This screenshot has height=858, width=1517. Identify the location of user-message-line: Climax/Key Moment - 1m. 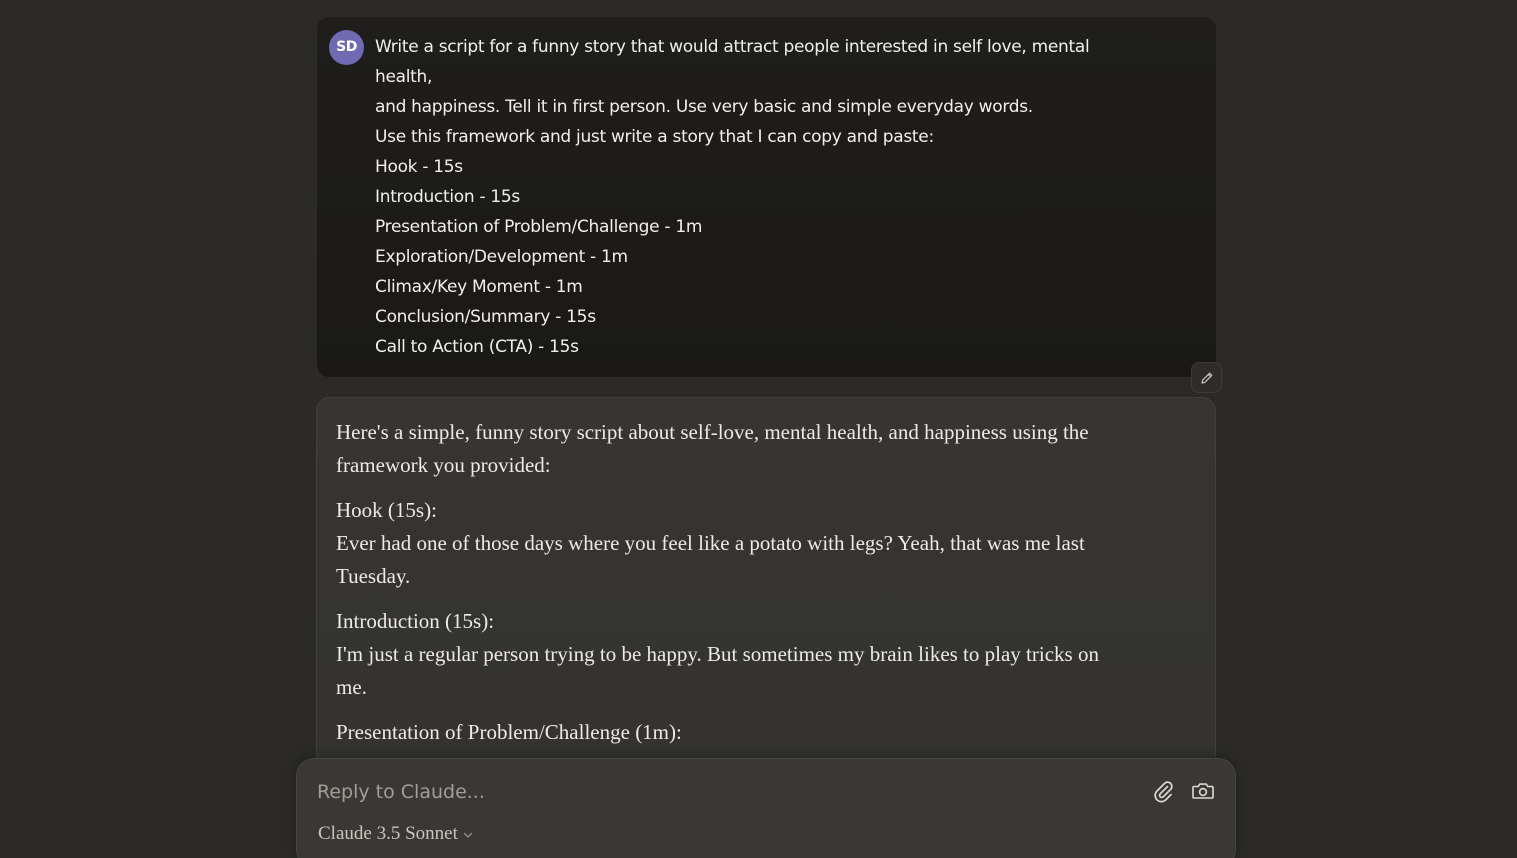
(479, 287).